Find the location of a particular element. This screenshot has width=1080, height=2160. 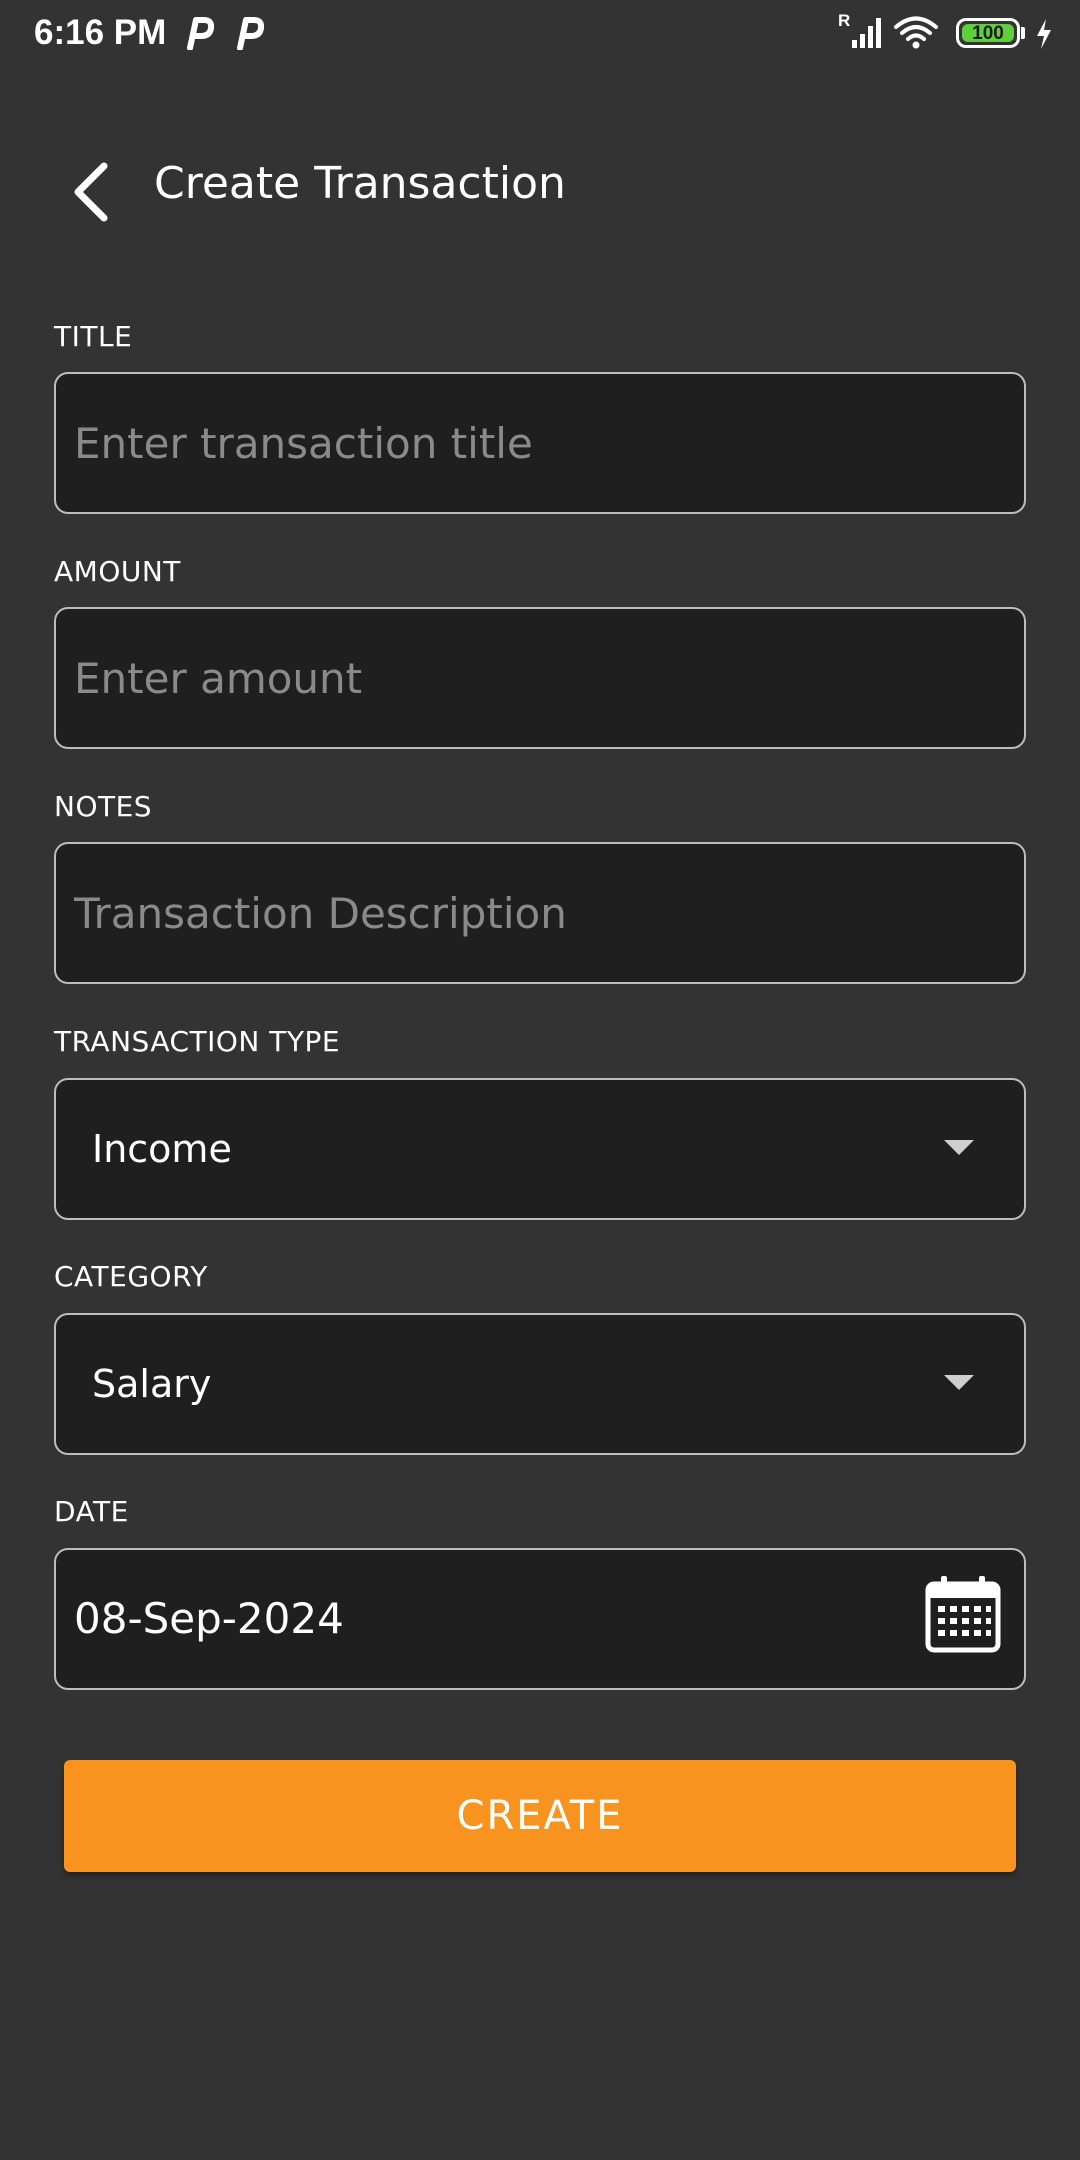

back-button is located at coordinates (90, 190).